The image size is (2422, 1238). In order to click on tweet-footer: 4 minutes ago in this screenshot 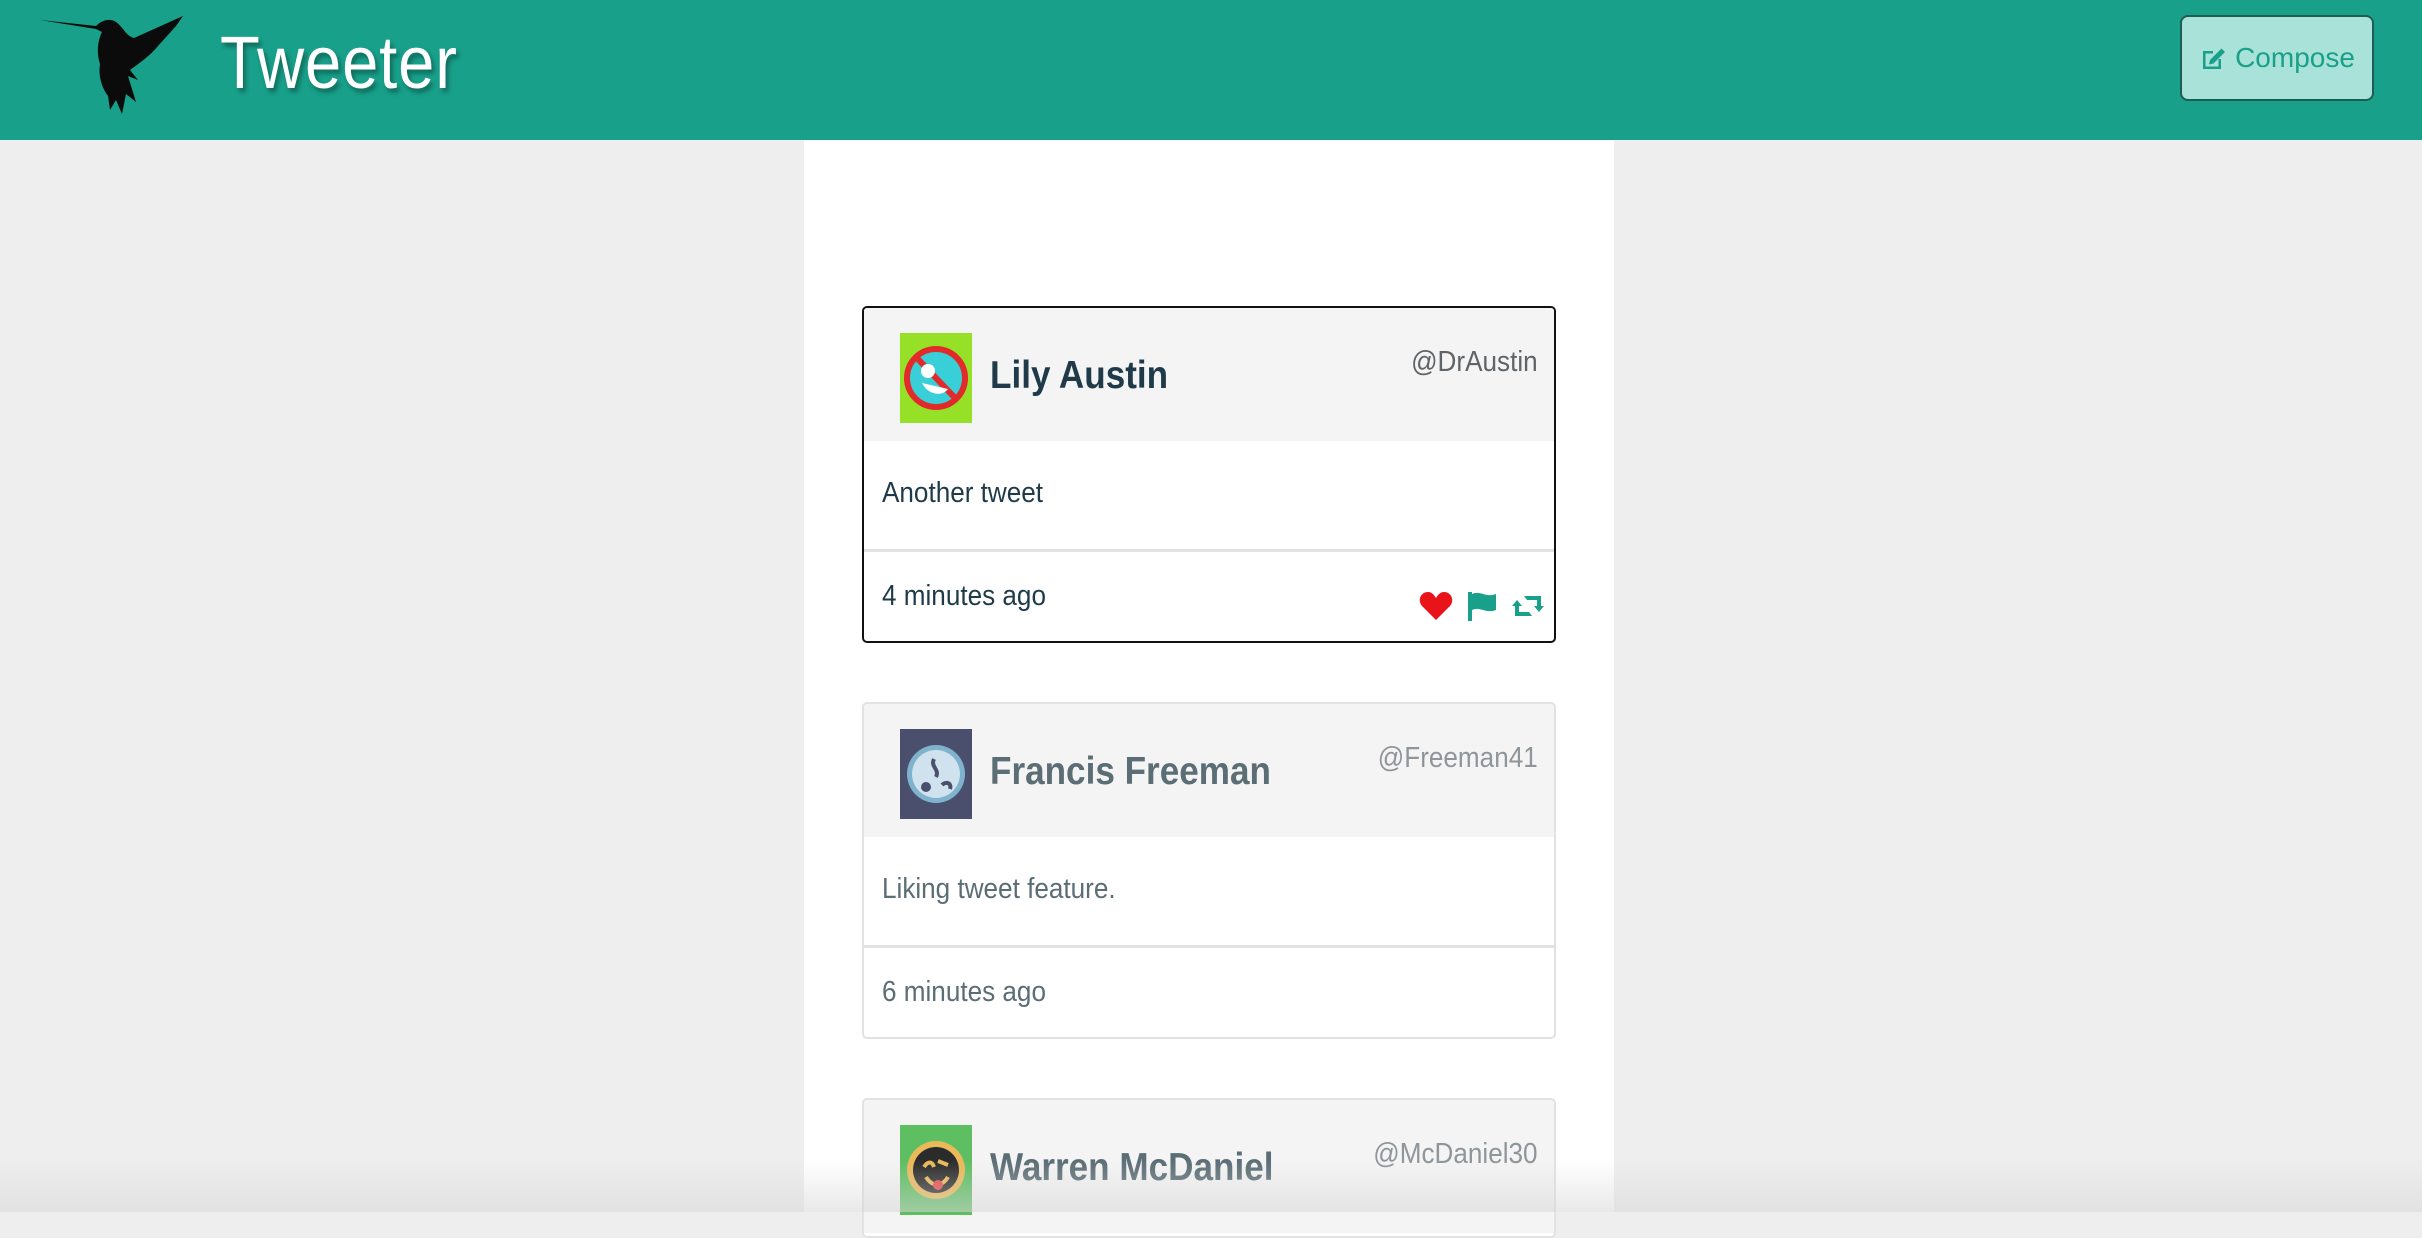, I will do `click(1209, 596)`.